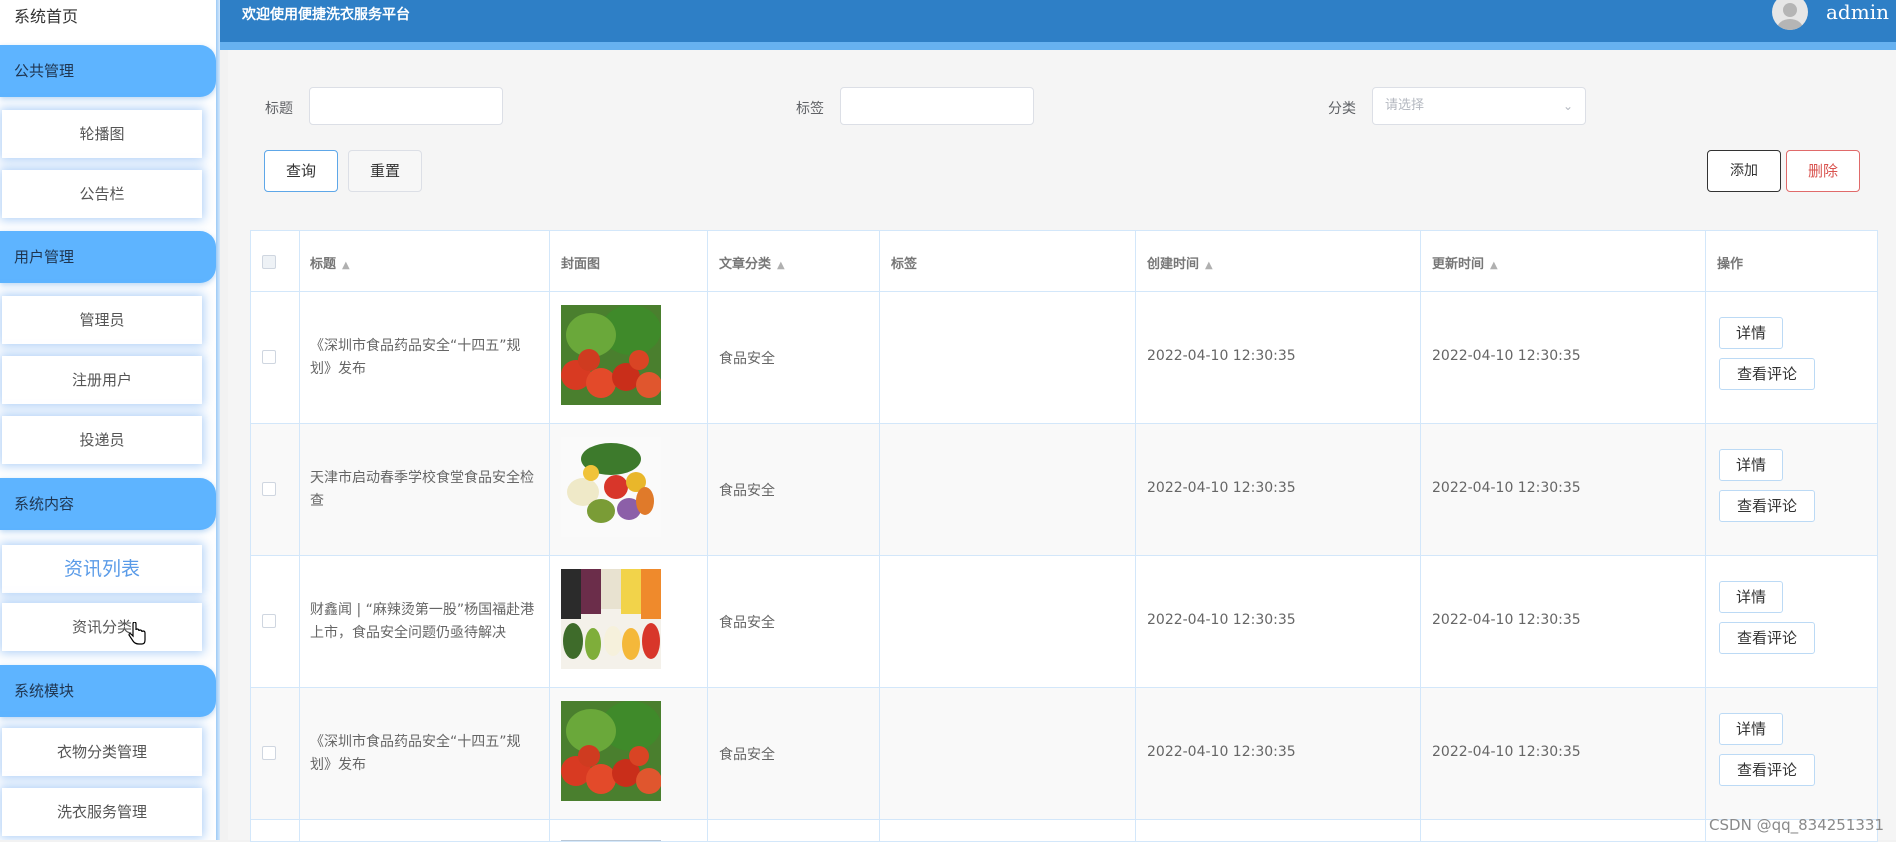  Describe the element at coordinates (102, 320) in the screenshot. I see `sidebar-item-admins: 管理员` at that location.